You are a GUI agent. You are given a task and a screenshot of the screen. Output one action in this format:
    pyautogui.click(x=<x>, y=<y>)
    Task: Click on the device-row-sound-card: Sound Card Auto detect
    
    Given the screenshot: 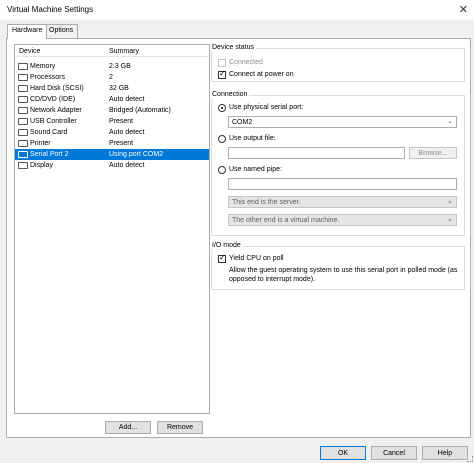 What is the action you would take?
    pyautogui.click(x=112, y=132)
    